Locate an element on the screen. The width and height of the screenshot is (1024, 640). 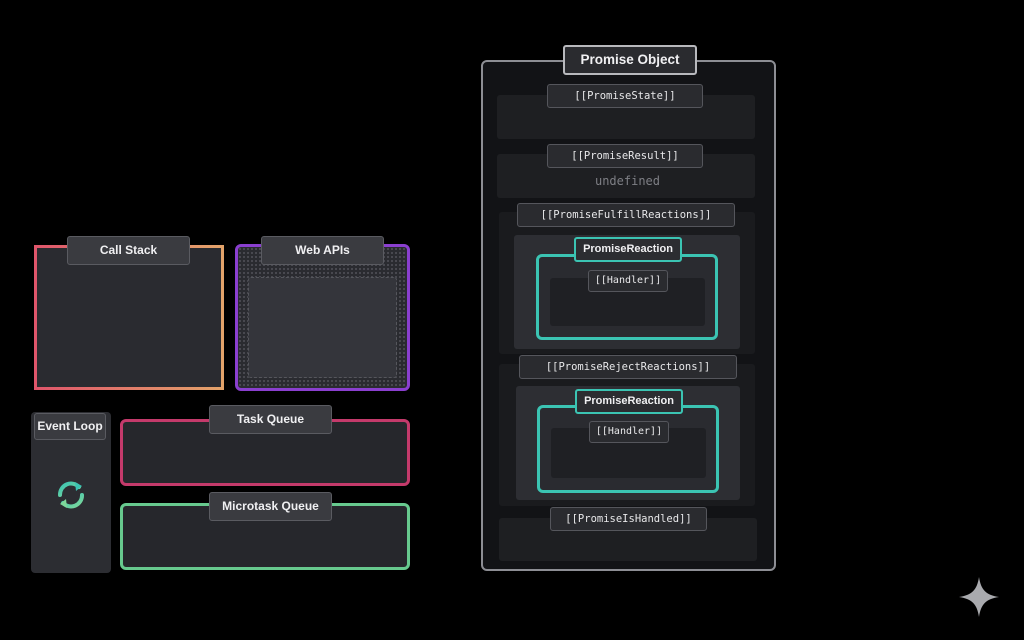
call-stack-panel is located at coordinates (129, 317).